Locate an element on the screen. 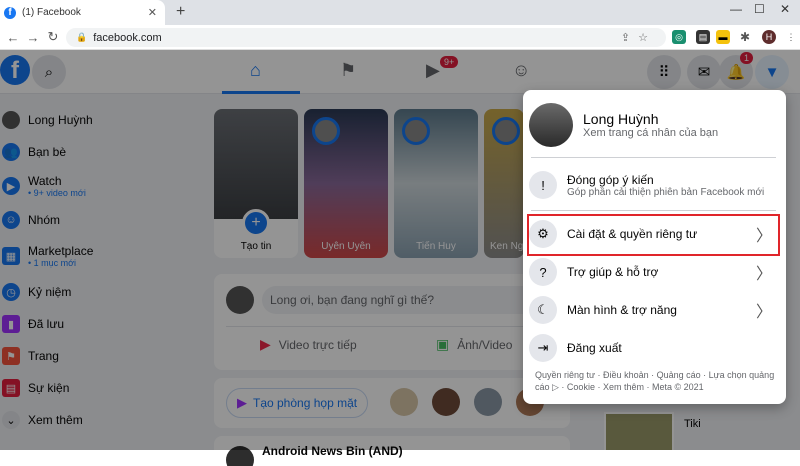 Image resolution: width=800 pixels, height=466 pixels. url-text: facebook.com is located at coordinates (127, 37).